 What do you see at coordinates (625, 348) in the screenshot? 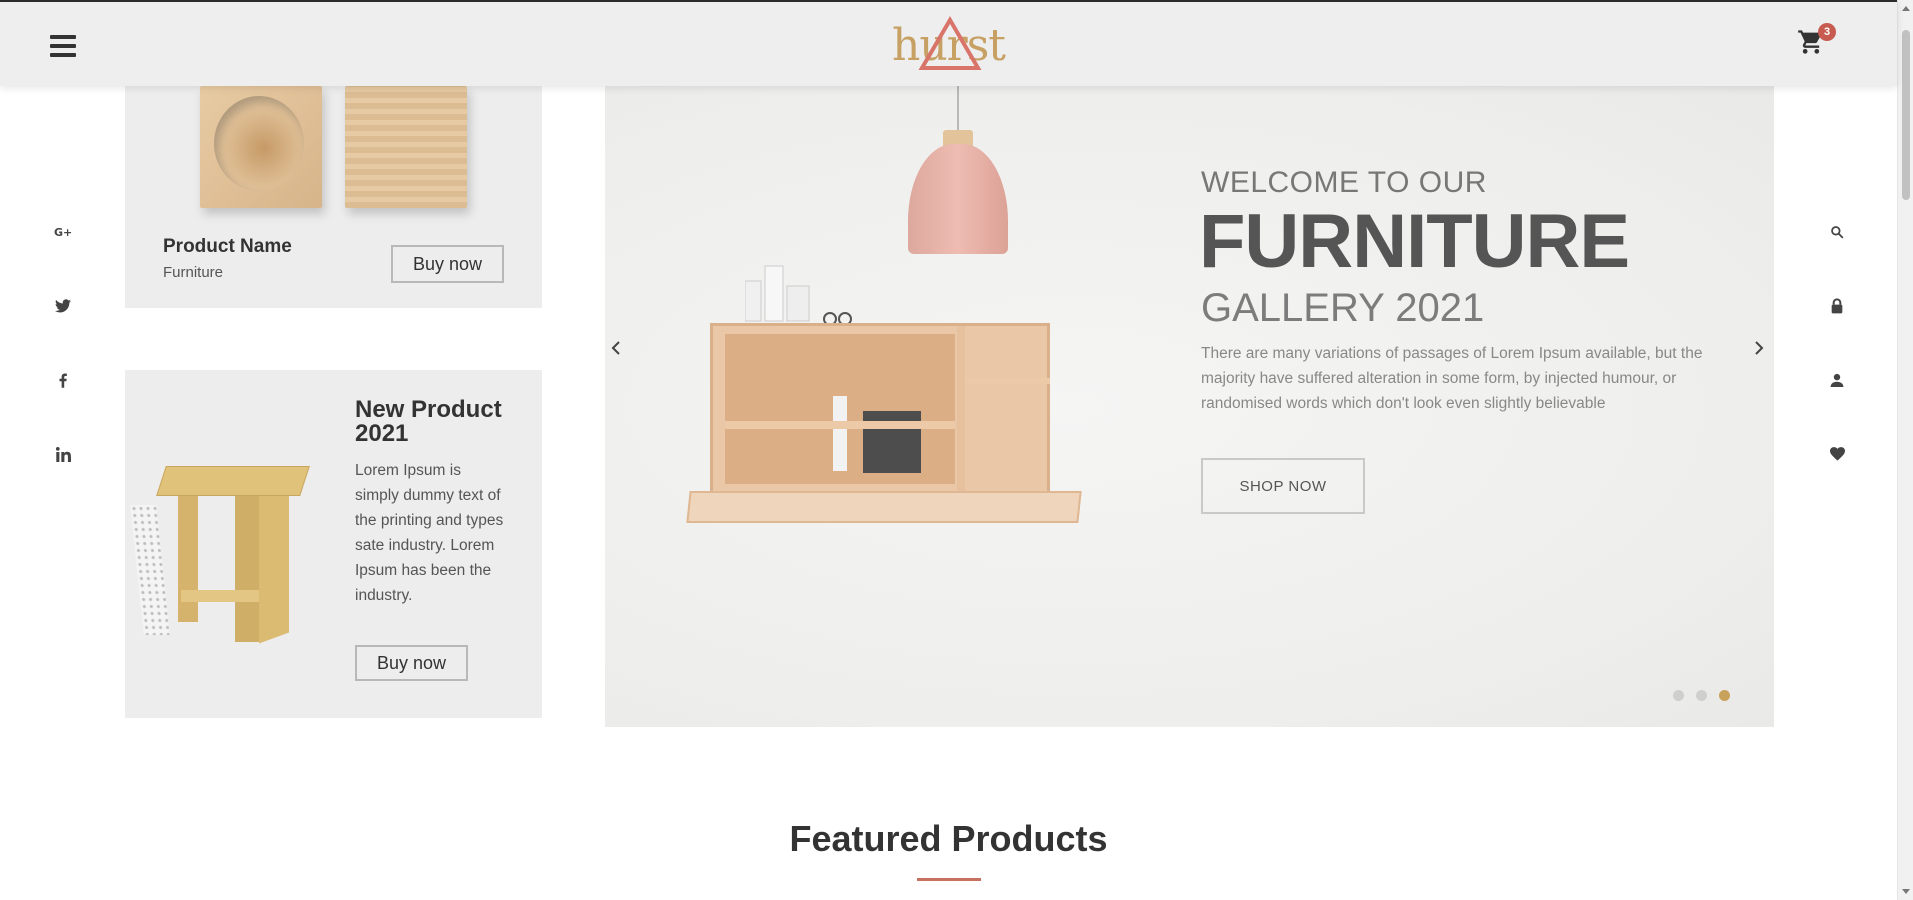
I see `slider-prev-arrow-icon` at bounding box center [625, 348].